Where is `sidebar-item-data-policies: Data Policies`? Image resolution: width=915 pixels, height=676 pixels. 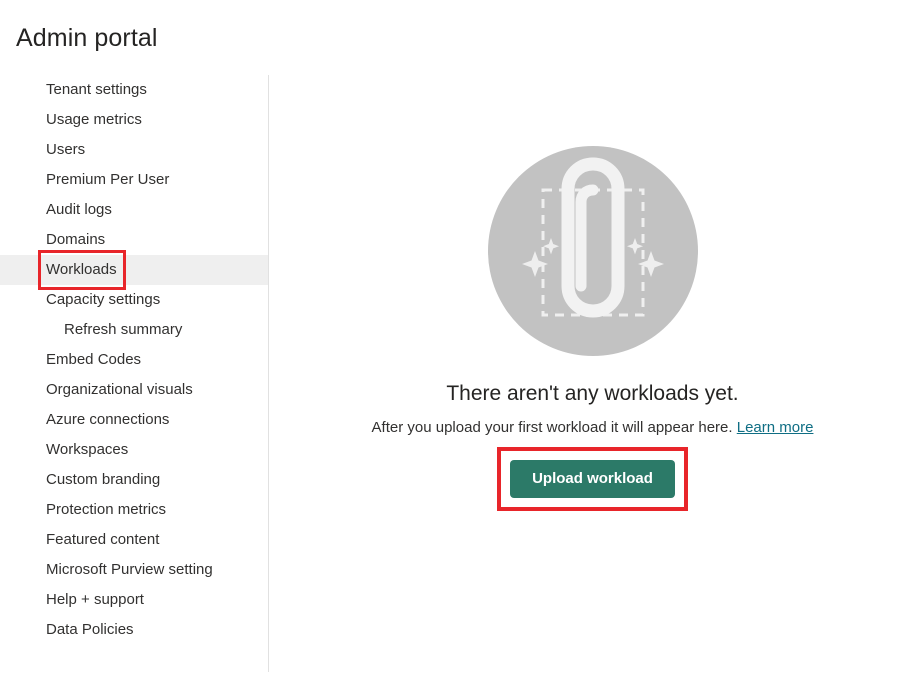
sidebar-item-data-policies: Data Policies is located at coordinates (134, 630).